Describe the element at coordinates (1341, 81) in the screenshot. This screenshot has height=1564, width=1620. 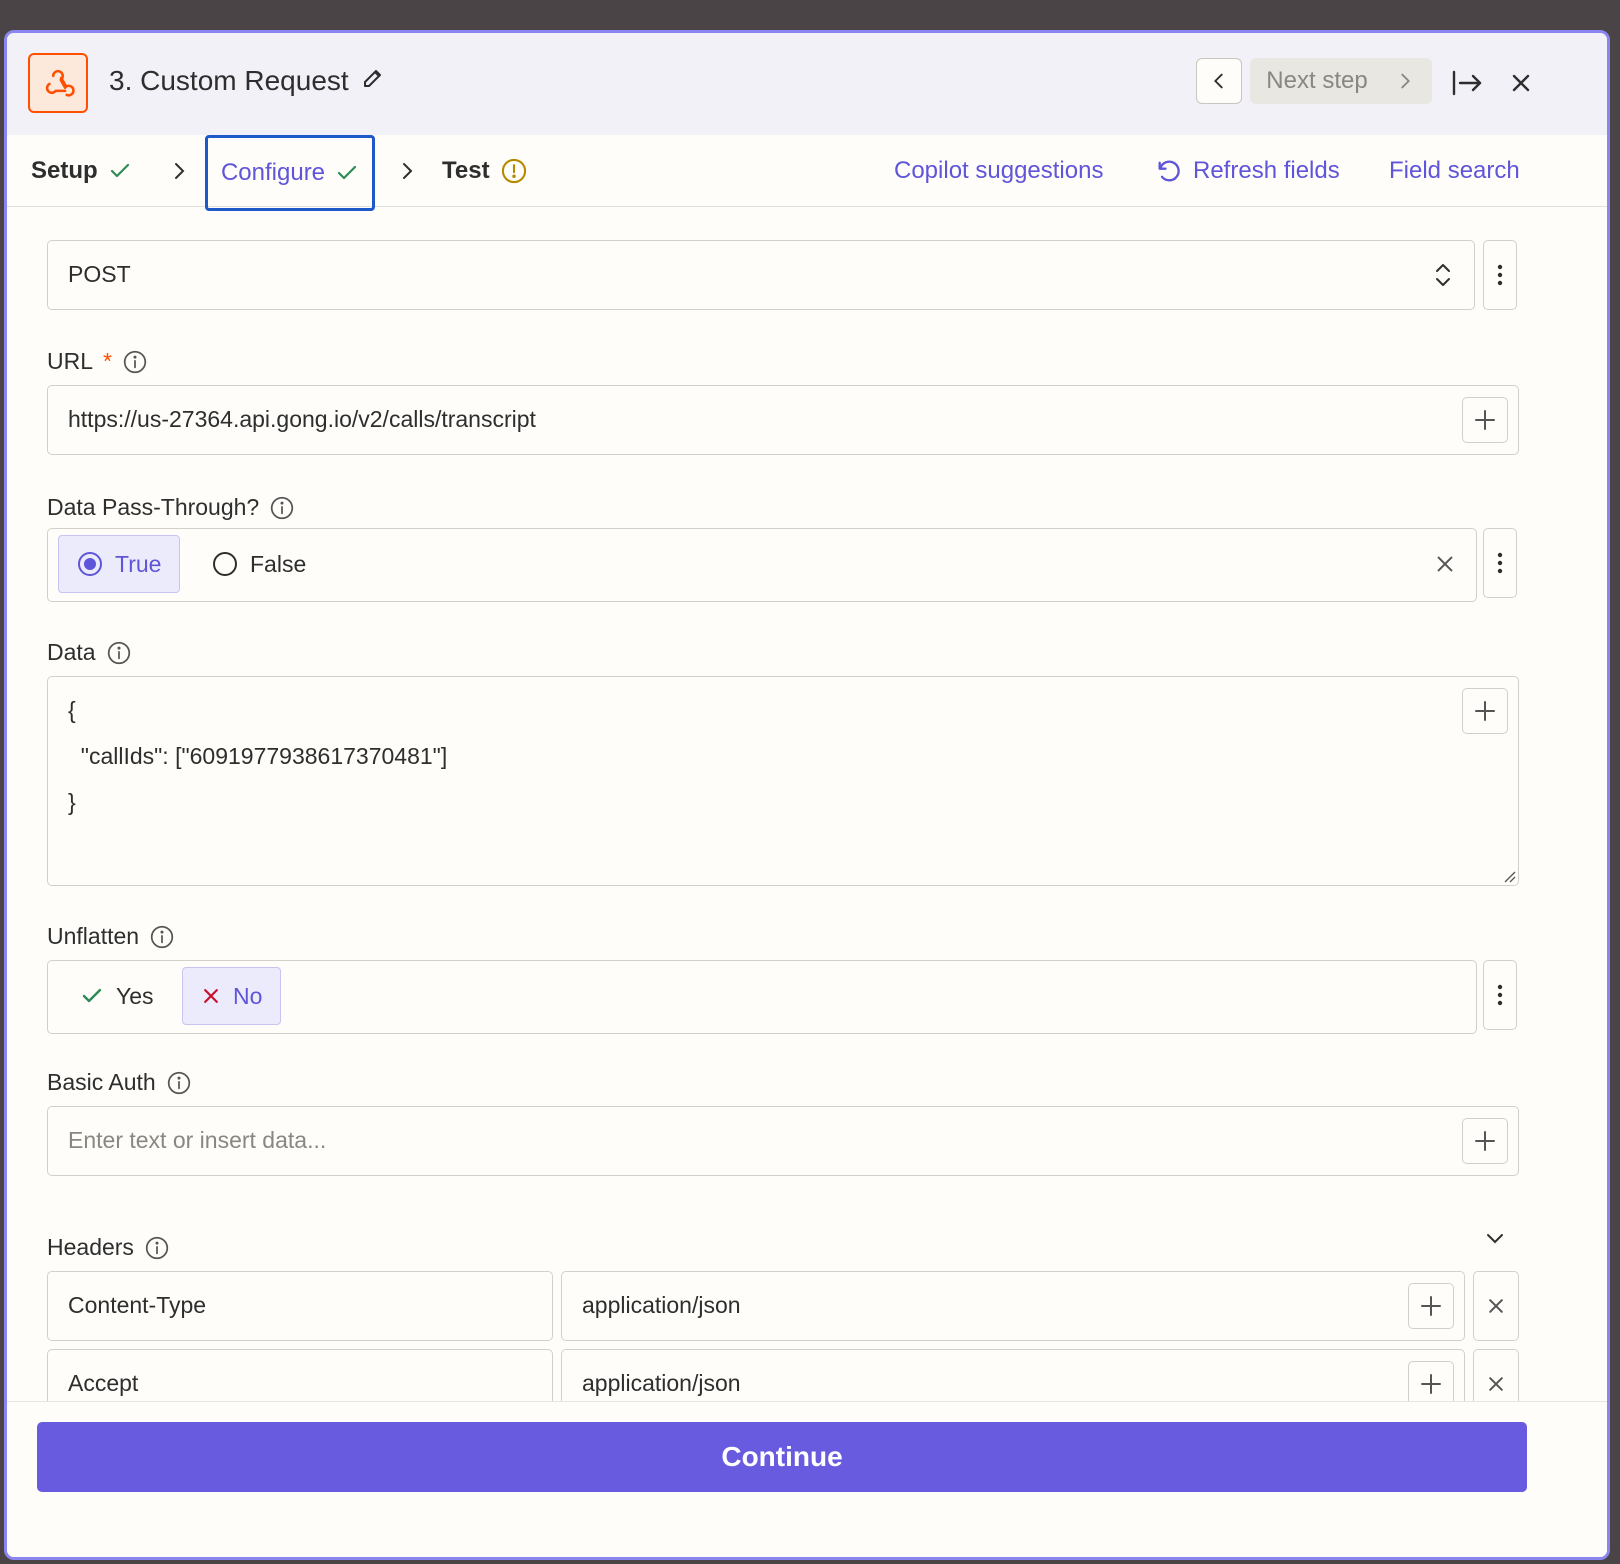
I see `next-step-button: Next step` at that location.